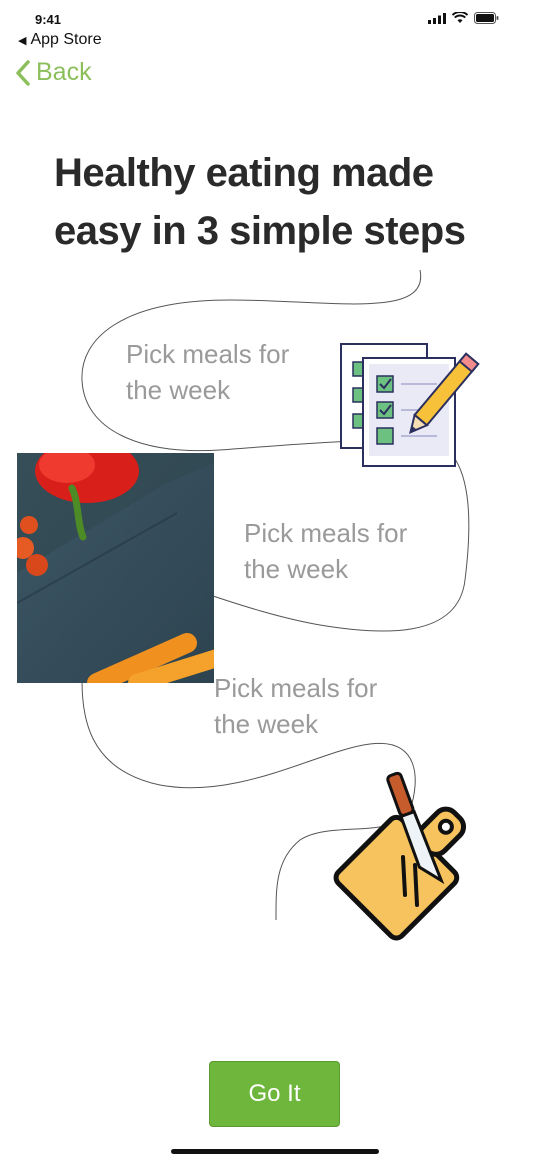 This screenshot has height=1162, width=549. What do you see at coordinates (274, 1094) in the screenshot?
I see `go-it-button: Go It` at bounding box center [274, 1094].